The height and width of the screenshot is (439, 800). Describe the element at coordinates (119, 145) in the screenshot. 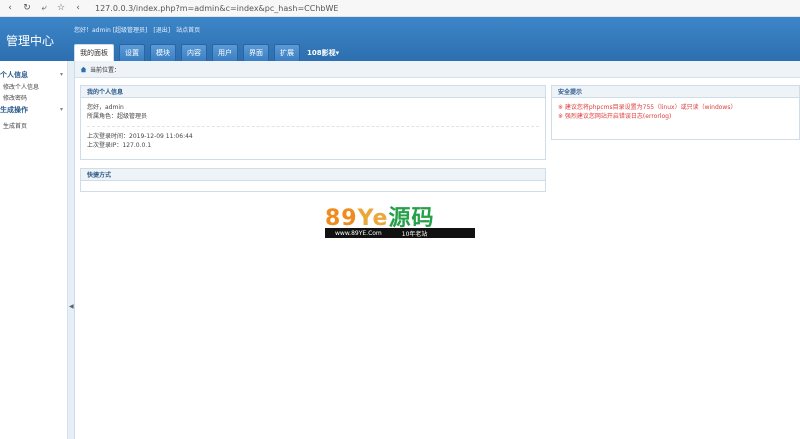

I see `last-login-ip: 上次登录IP：127.0.0.1` at that location.